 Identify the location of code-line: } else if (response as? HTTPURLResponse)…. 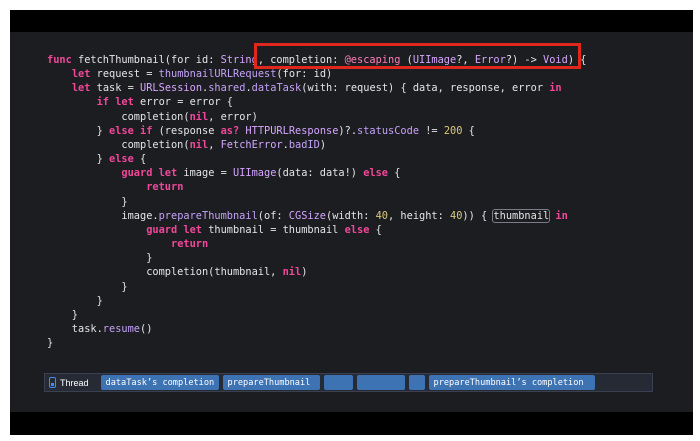
(261, 130).